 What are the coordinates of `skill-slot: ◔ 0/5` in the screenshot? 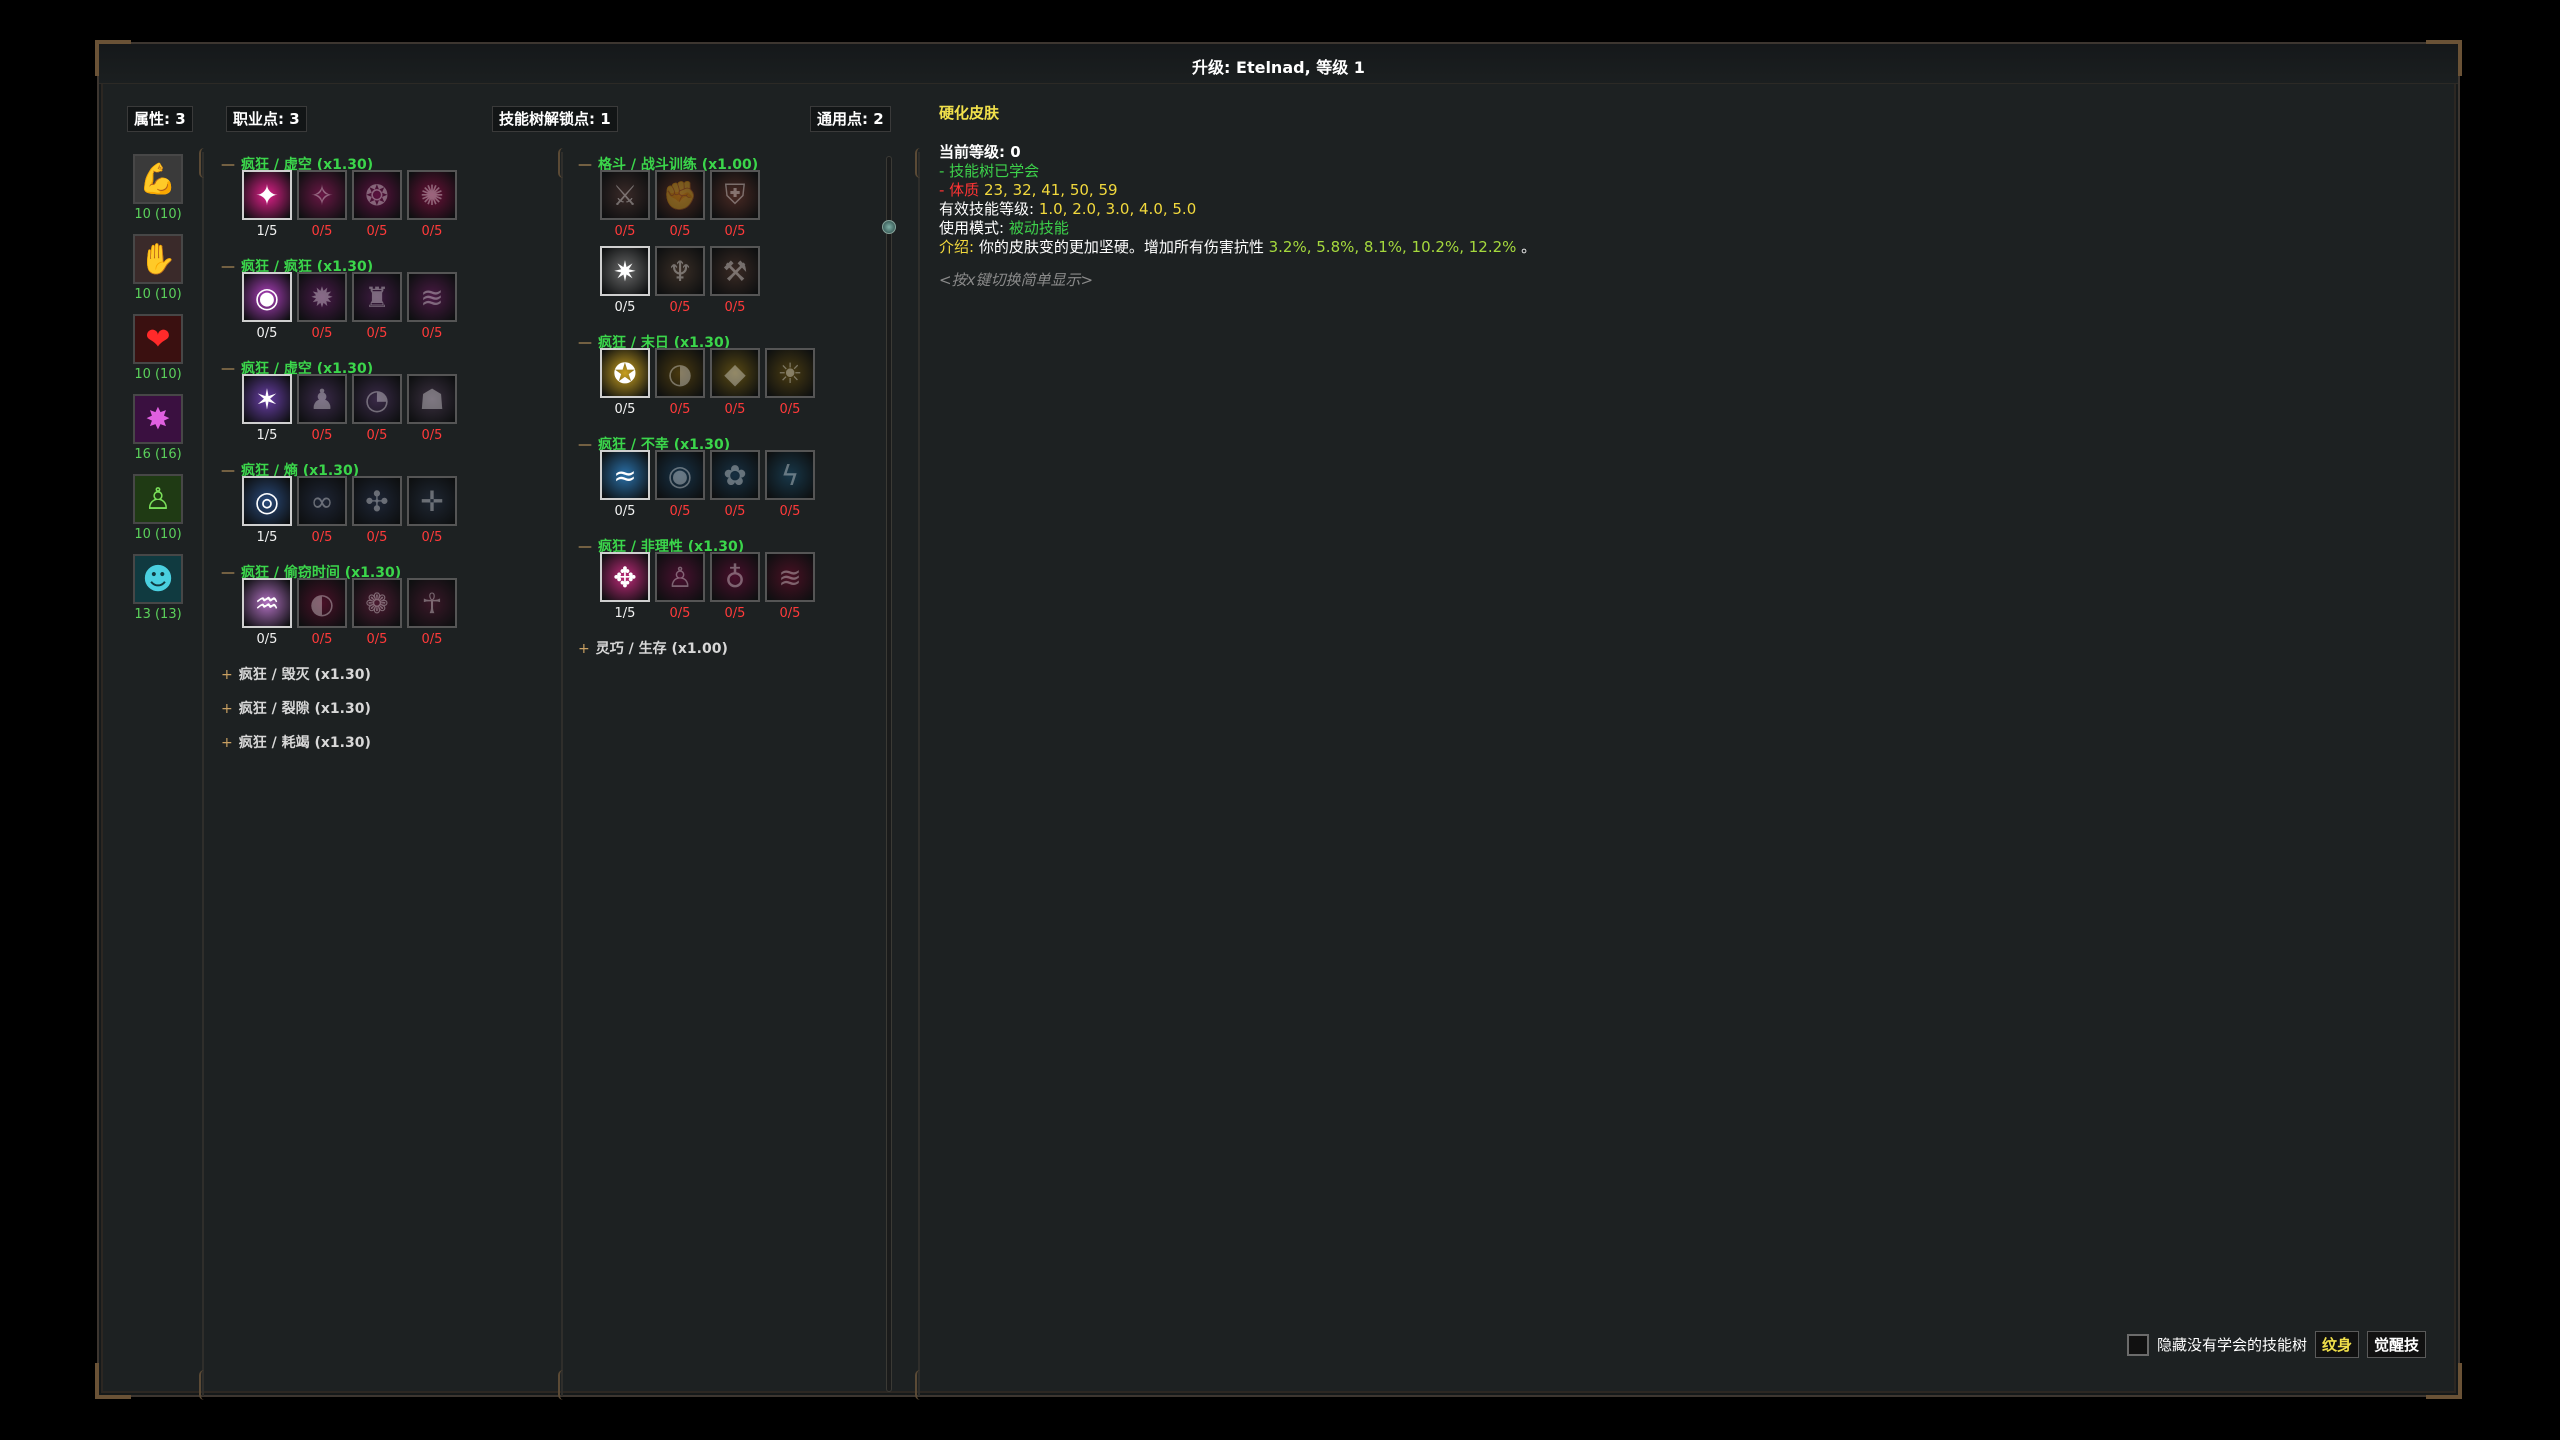 It's located at (377, 408).